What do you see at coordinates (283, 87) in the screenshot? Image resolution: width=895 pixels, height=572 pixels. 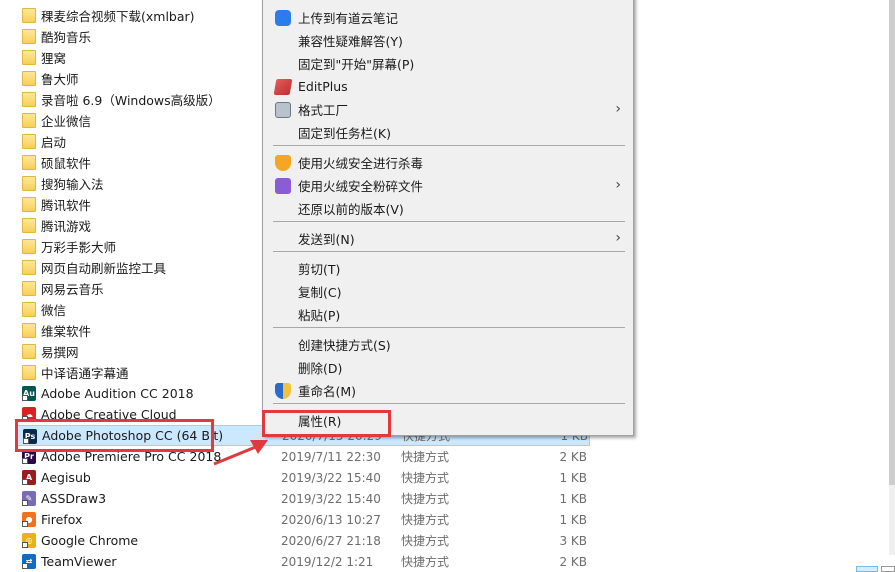 I see `editplus-icon` at bounding box center [283, 87].